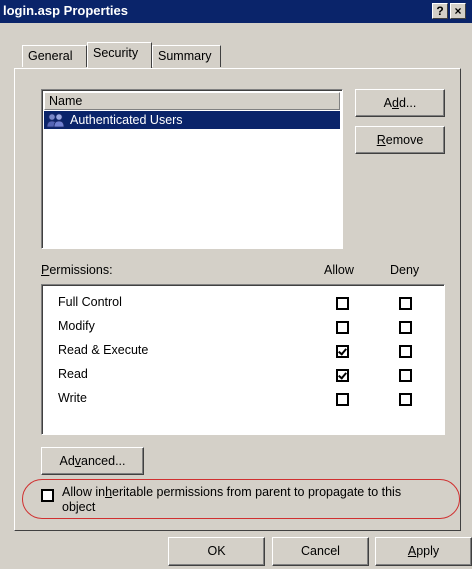 This screenshot has width=472, height=569. What do you see at coordinates (458, 11) in the screenshot?
I see `close-button: ×` at bounding box center [458, 11].